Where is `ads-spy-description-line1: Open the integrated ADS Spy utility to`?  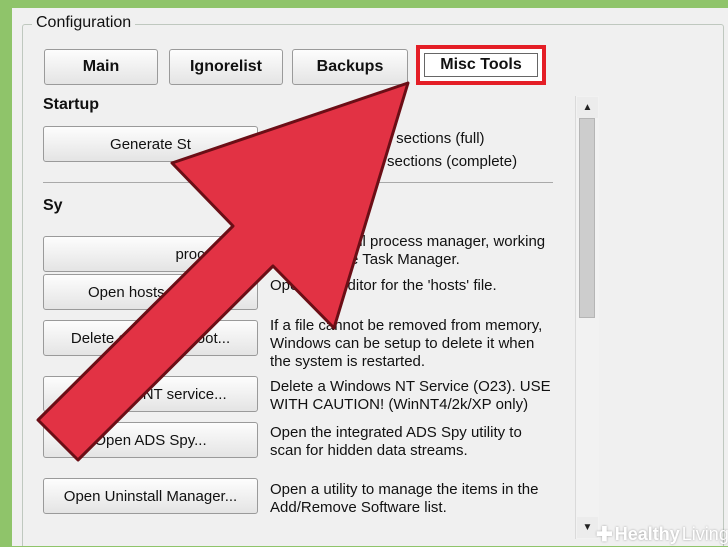
ads-spy-description-line1: Open the integrated ADS Spy utility to is located at coordinates (396, 432).